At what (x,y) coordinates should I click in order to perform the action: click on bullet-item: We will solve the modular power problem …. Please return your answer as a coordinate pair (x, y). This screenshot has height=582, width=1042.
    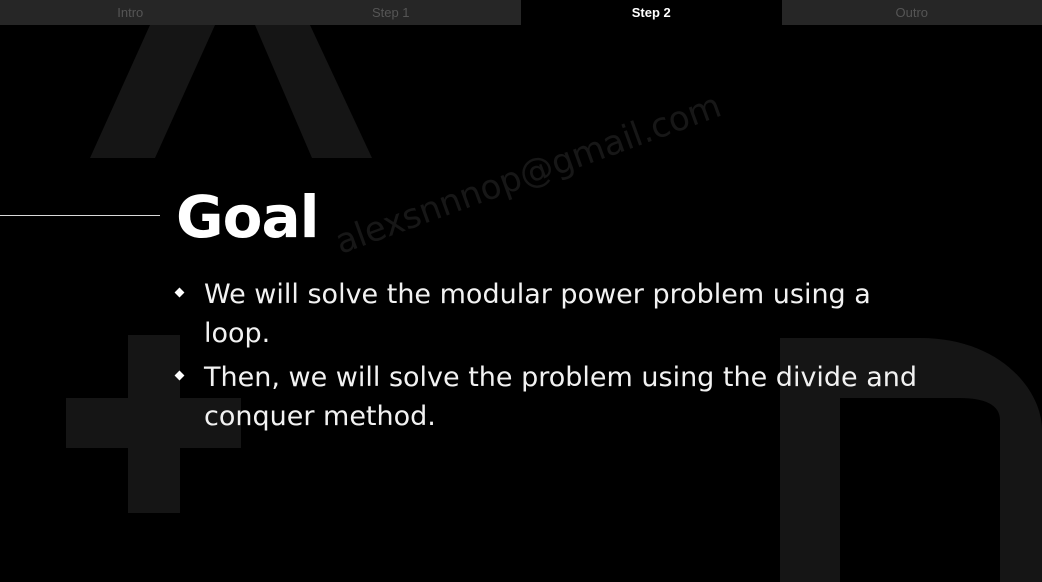
    Looking at the image, I should click on (550, 314).